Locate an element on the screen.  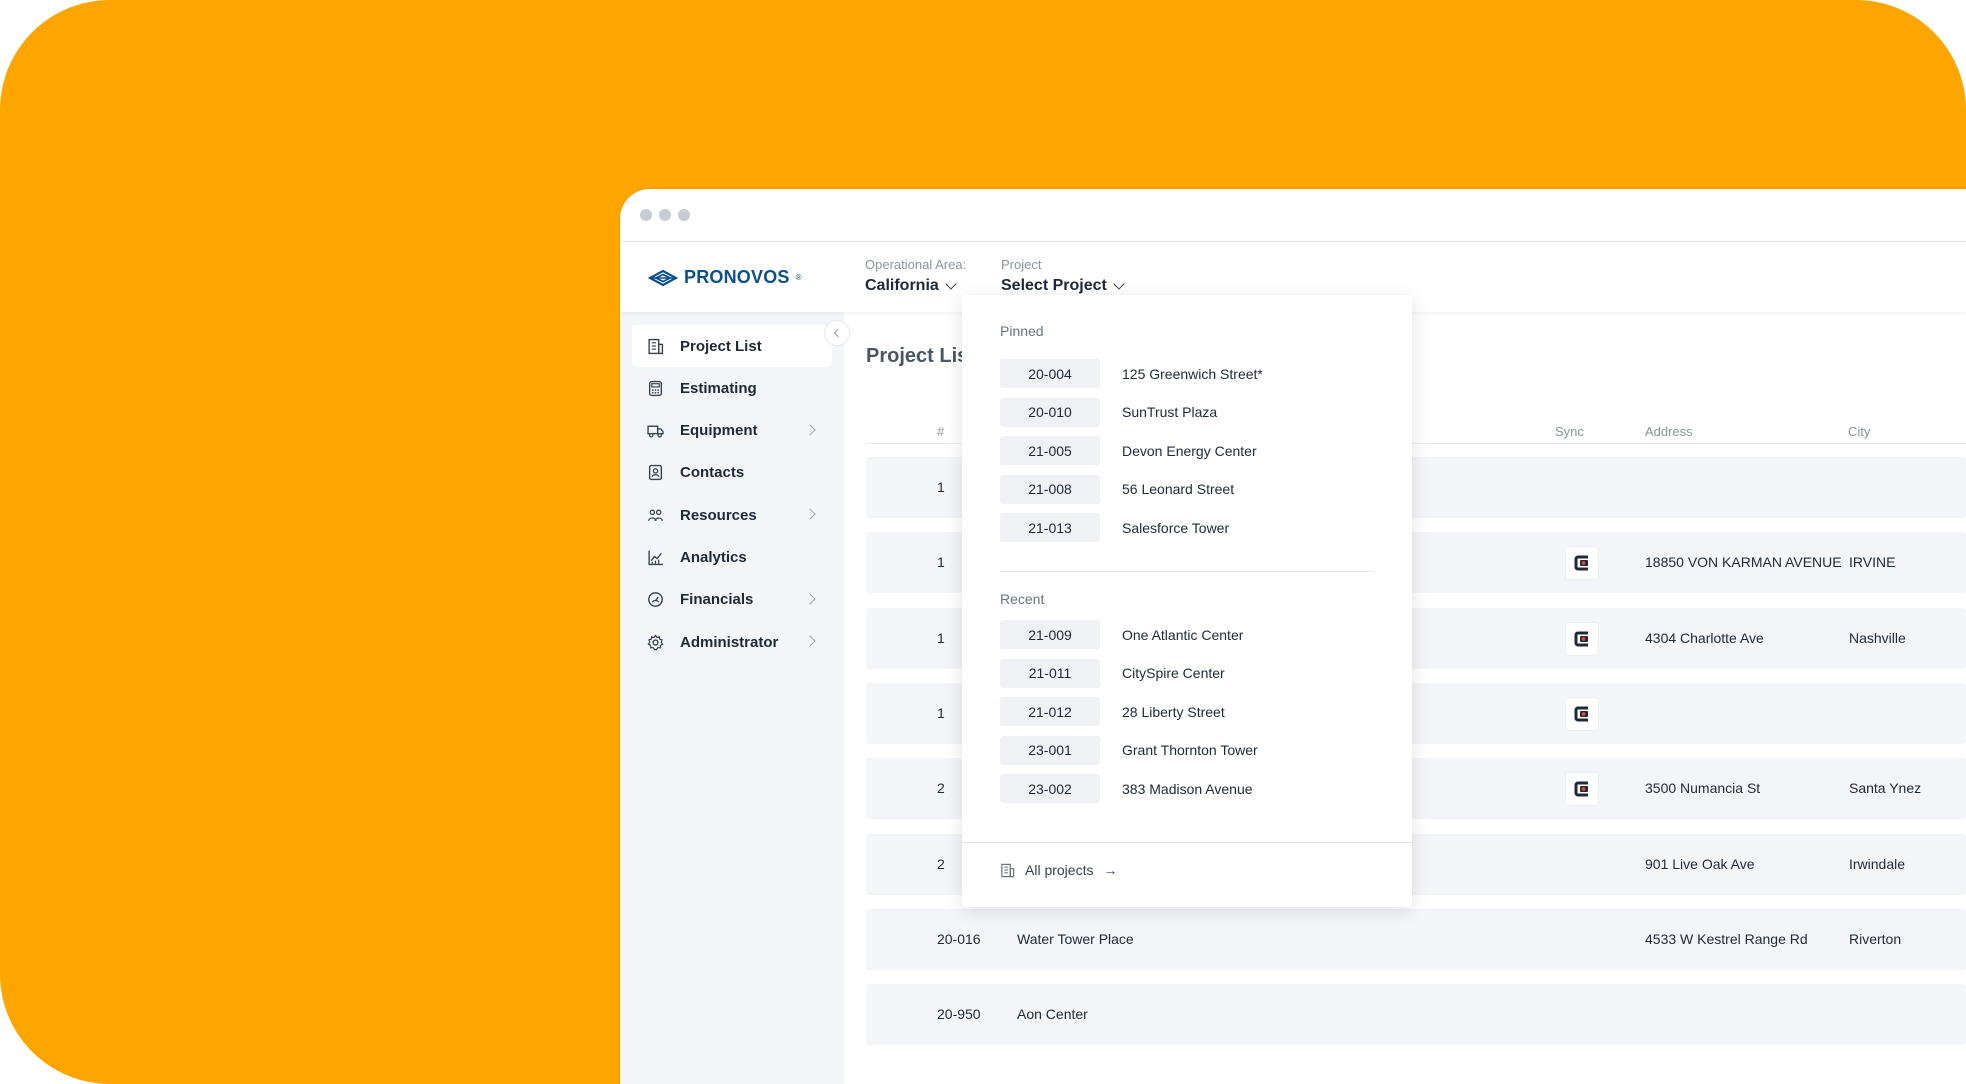
row-project-name: Aon Center is located at coordinates (1052, 1014).